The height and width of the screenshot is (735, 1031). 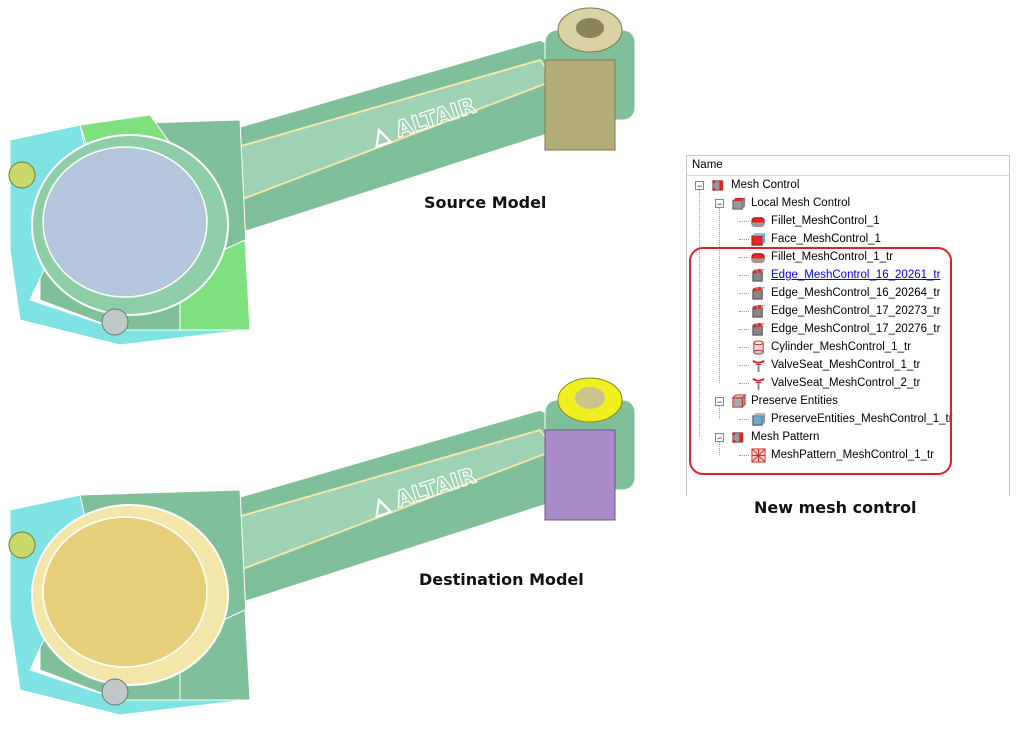 I want to click on source-model-caption: Source Model, so click(x=485, y=202).